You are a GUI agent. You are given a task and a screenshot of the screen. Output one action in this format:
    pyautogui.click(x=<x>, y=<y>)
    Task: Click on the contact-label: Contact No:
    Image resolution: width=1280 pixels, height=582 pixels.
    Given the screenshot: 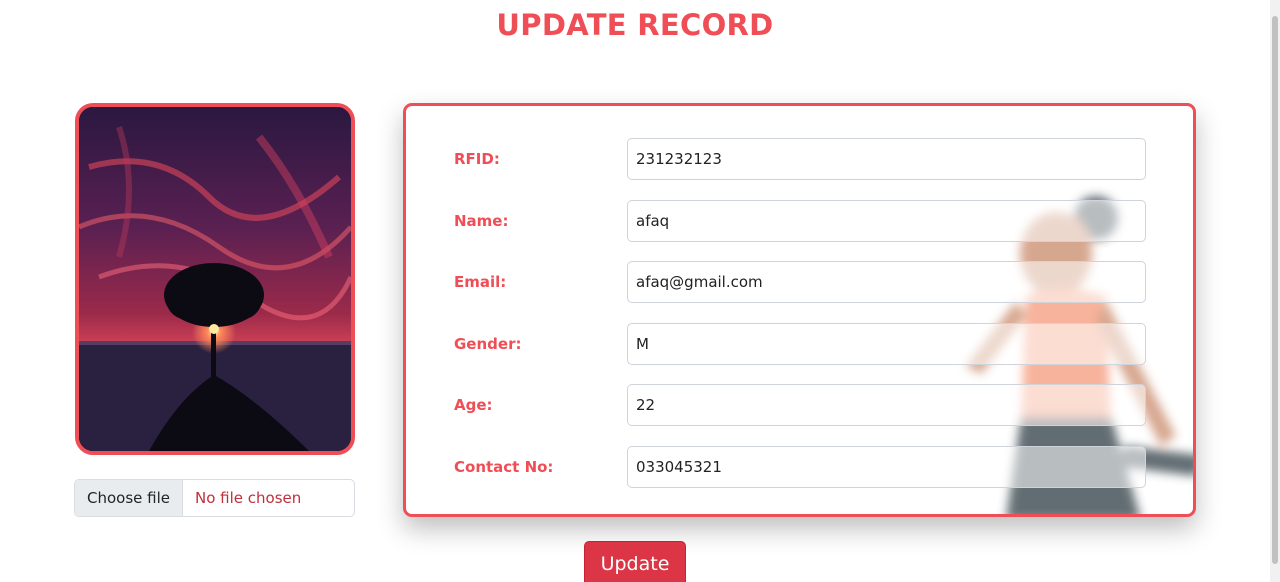 What is the action you would take?
    pyautogui.click(x=504, y=467)
    